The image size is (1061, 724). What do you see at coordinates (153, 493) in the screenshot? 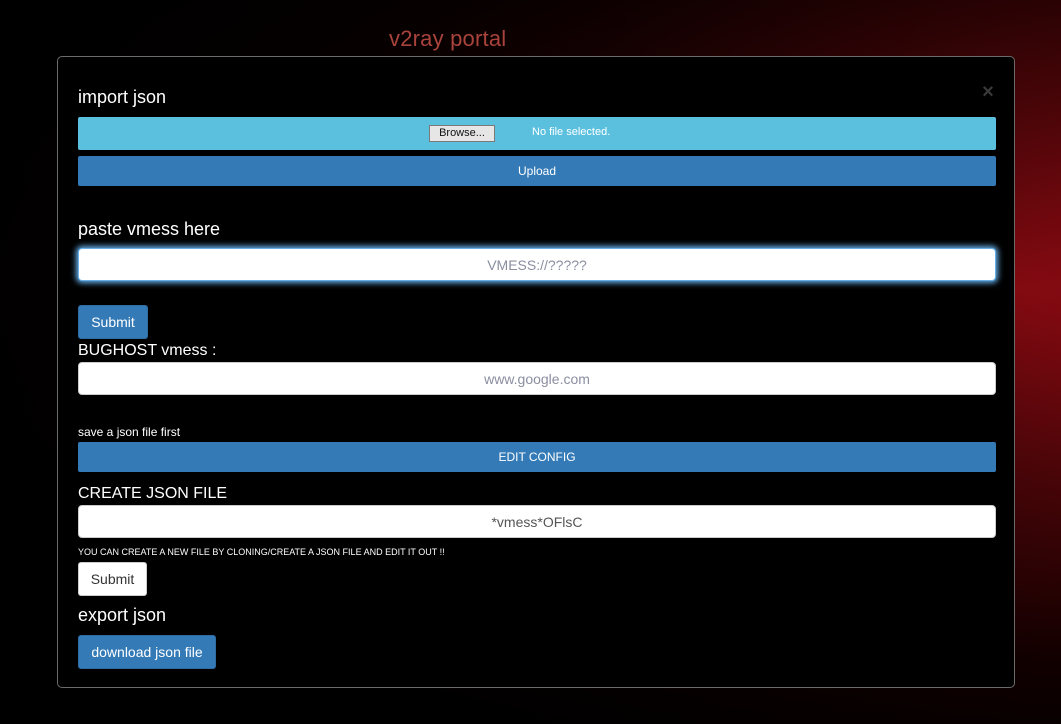
I see `create-json-heading: CREATE JSON FILE` at bounding box center [153, 493].